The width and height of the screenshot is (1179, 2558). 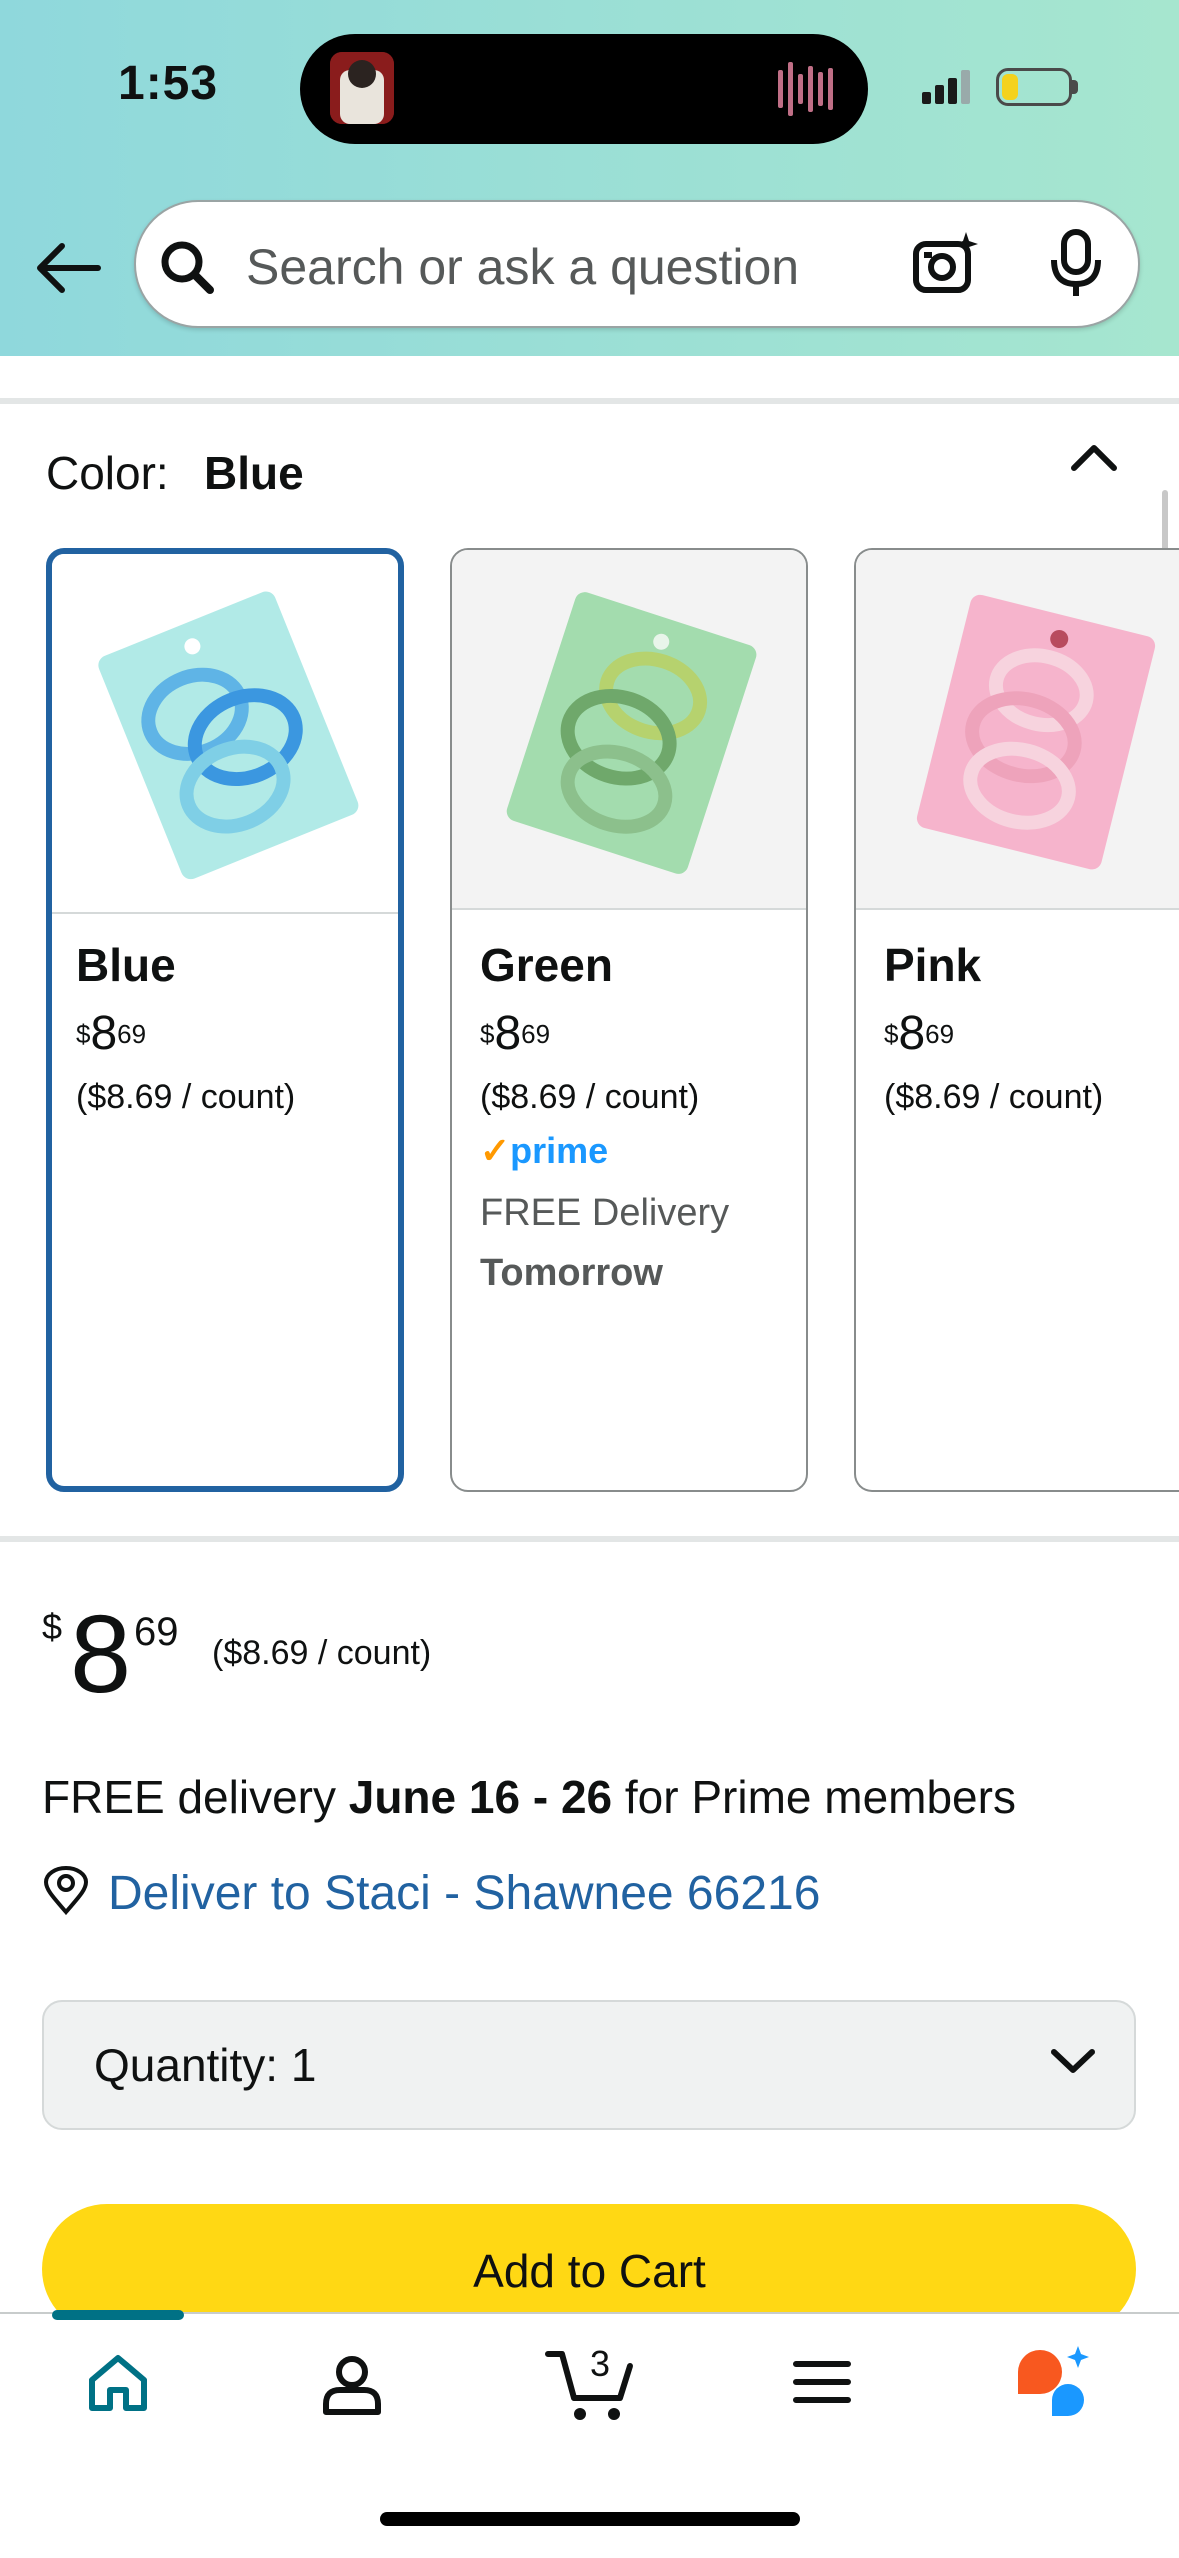 What do you see at coordinates (254, 473) in the screenshot?
I see `color-selected-value: Blue` at bounding box center [254, 473].